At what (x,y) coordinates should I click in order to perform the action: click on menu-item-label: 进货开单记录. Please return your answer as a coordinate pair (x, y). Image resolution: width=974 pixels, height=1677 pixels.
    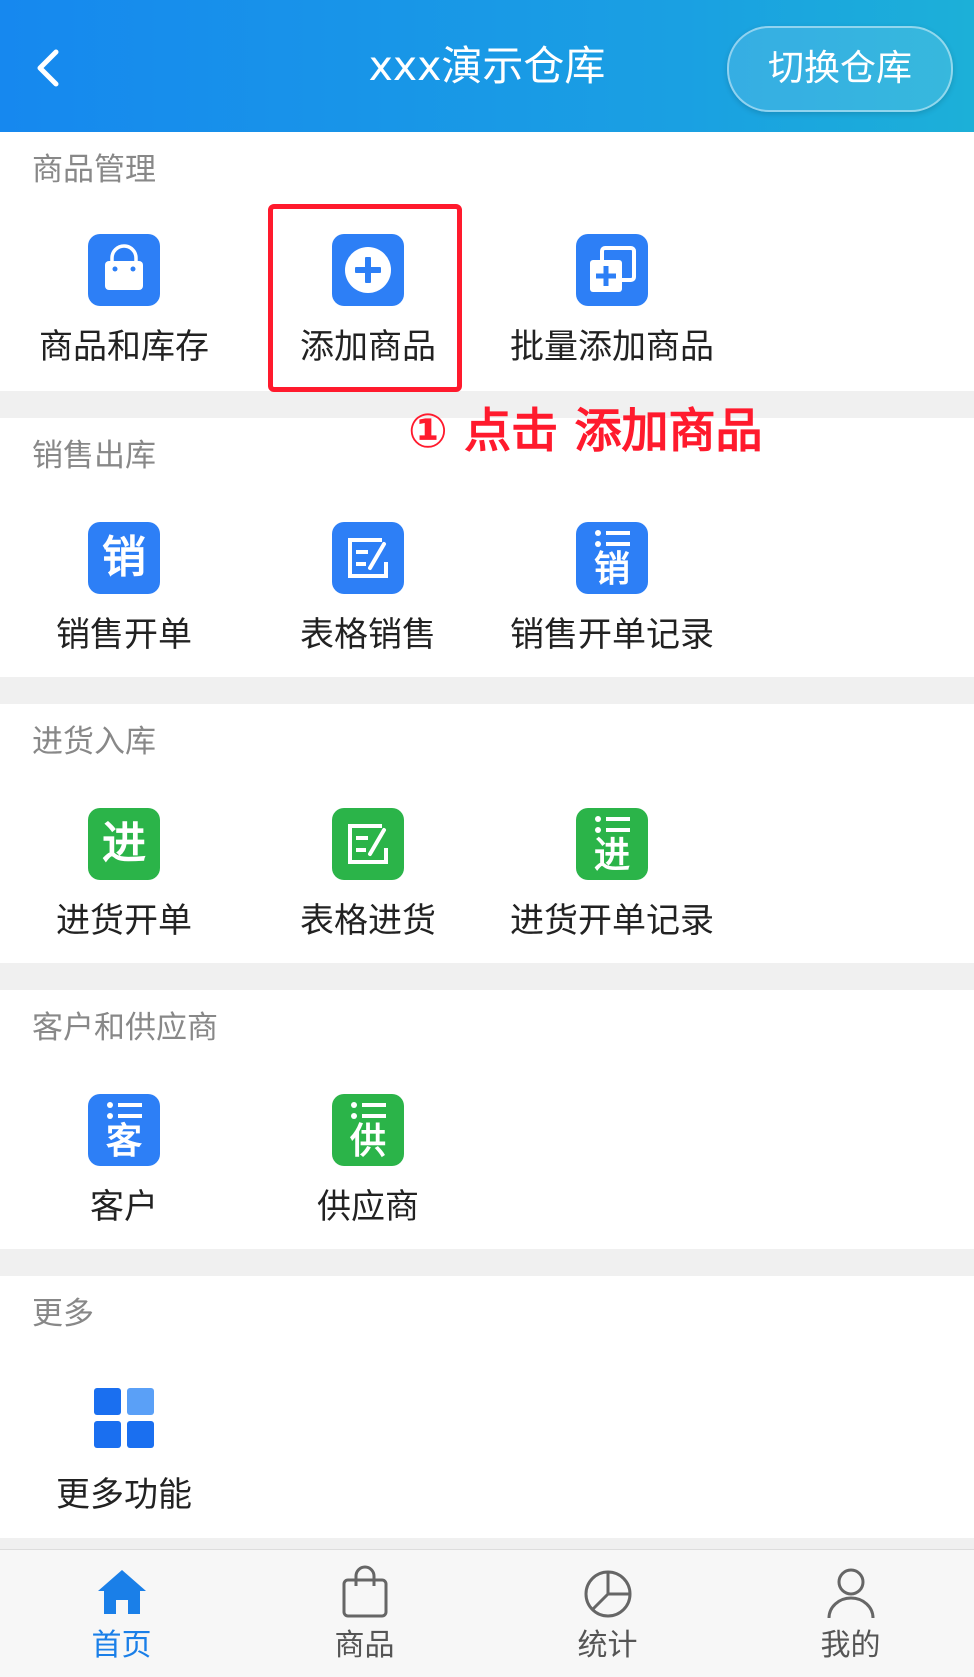
    Looking at the image, I should click on (612, 921).